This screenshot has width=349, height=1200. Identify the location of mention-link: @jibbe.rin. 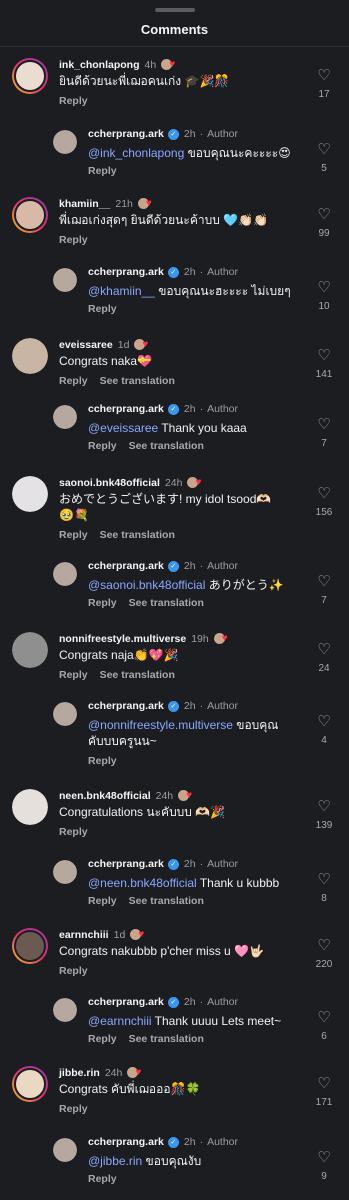
(115, 1161).